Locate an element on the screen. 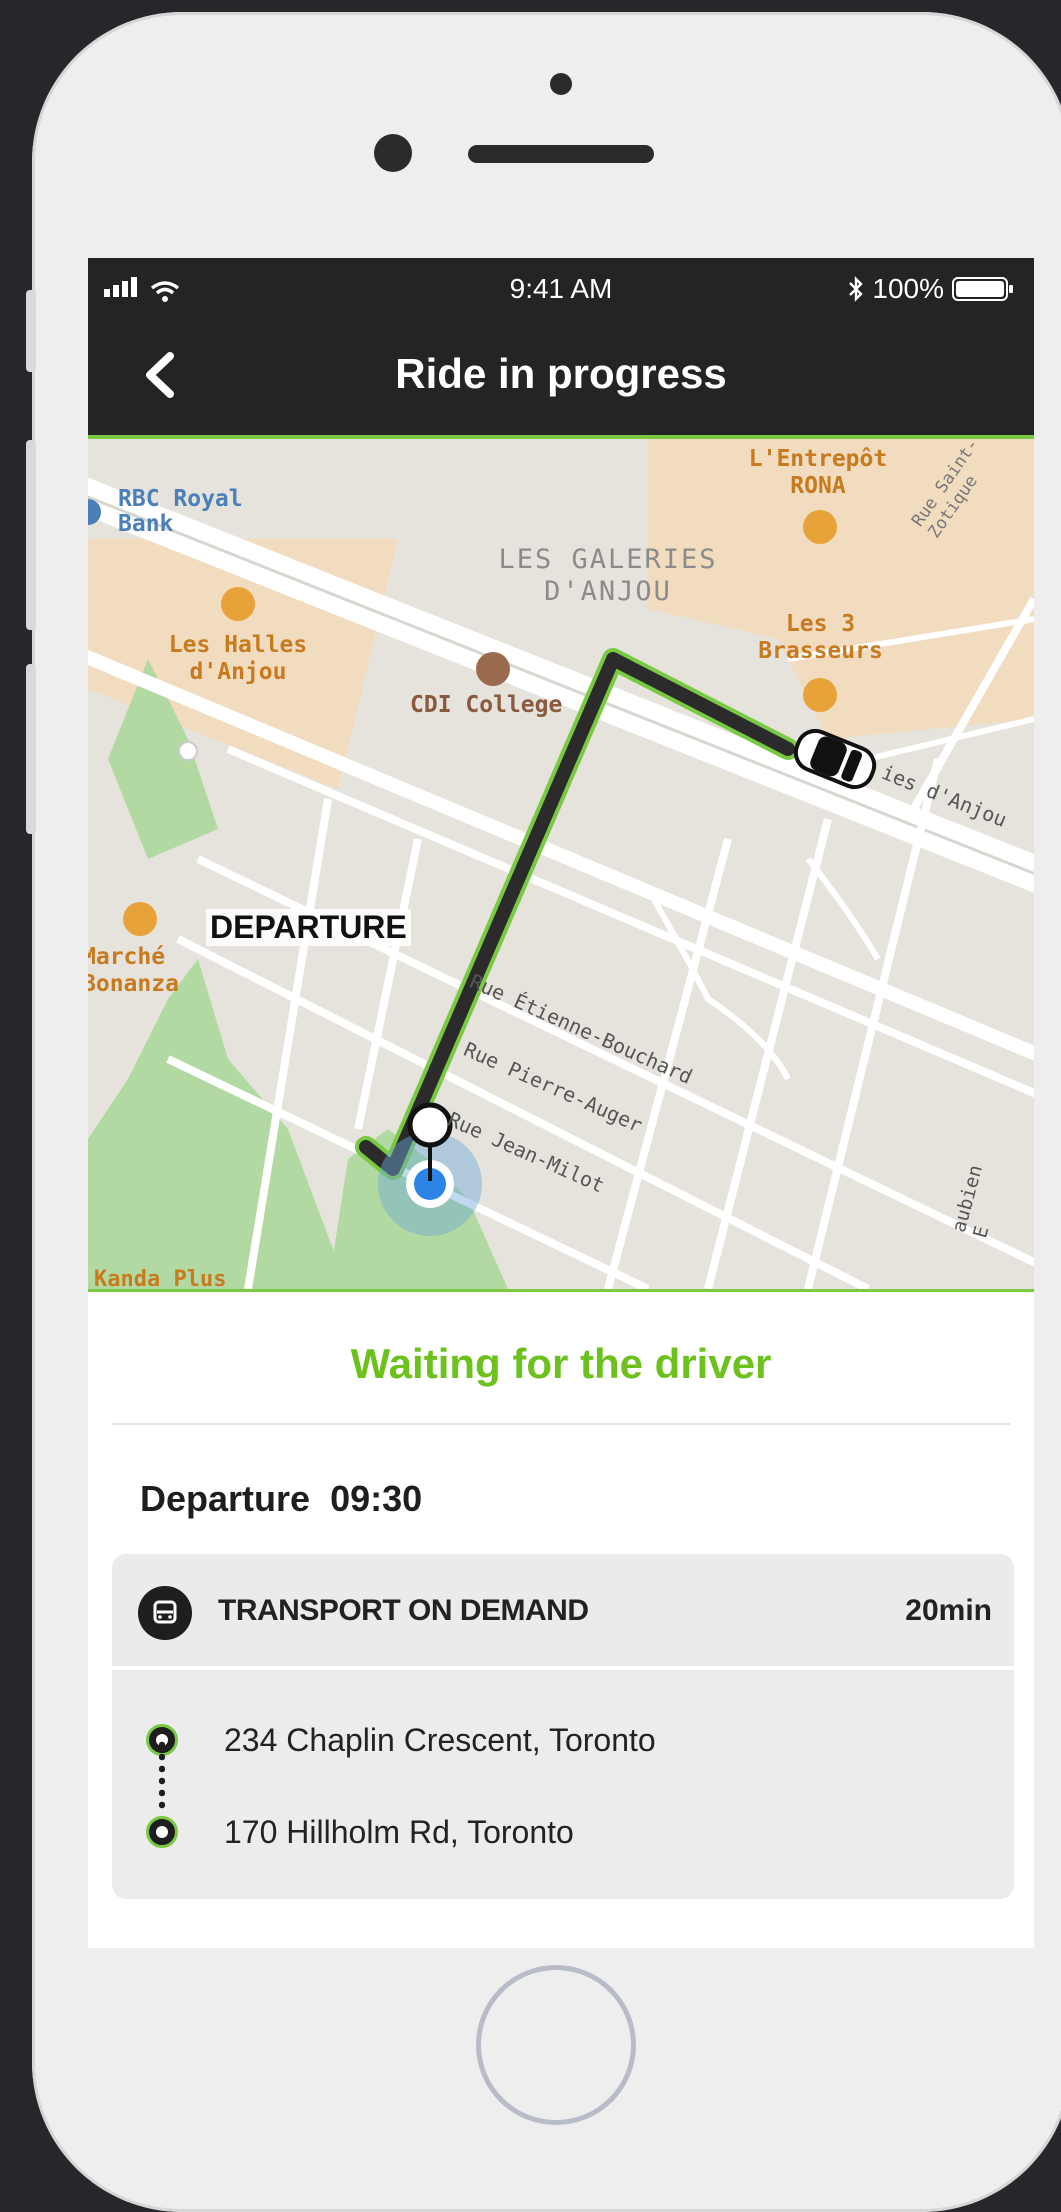 This screenshot has width=1061, height=2212. bus-icon is located at coordinates (165, 1613).